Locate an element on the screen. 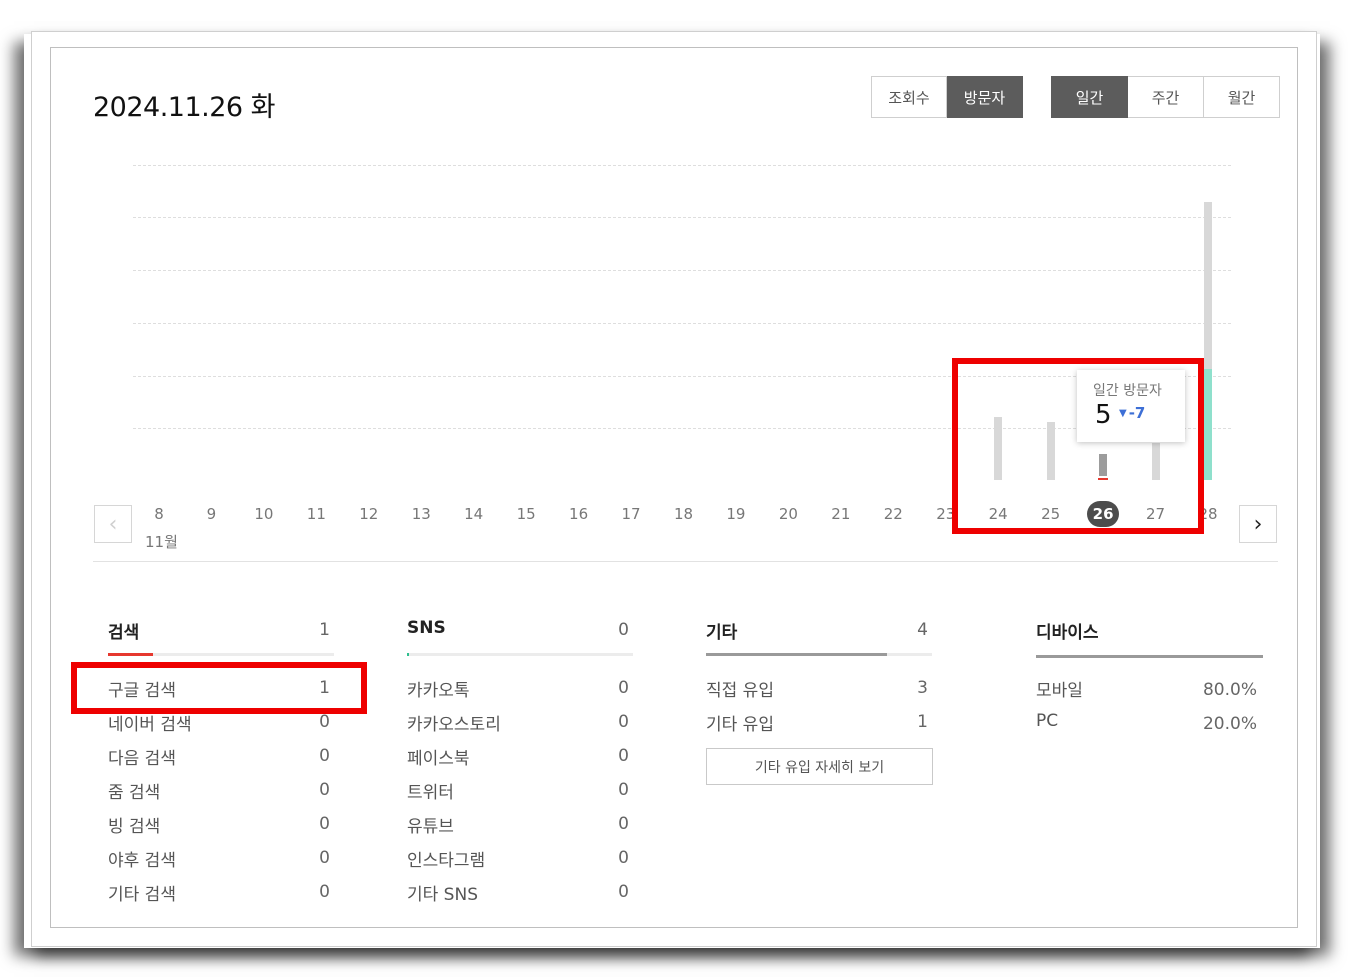 This screenshot has width=1348, height=978. row-bing-value: 0 is located at coordinates (324, 824).